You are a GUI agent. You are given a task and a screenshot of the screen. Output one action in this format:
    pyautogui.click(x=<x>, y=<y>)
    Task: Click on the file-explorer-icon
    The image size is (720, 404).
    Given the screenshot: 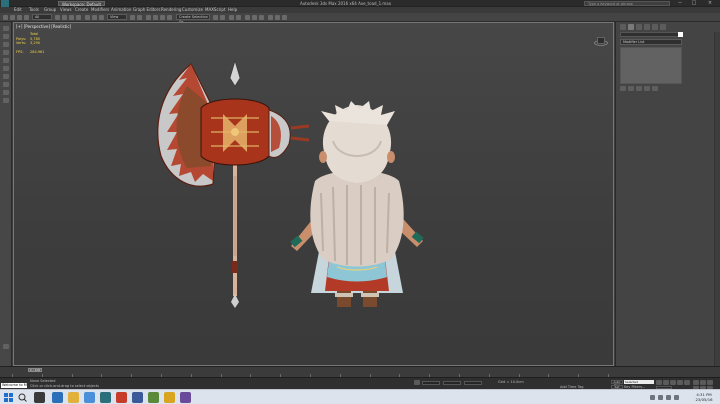 What is the action you would take?
    pyautogui.click(x=73, y=397)
    